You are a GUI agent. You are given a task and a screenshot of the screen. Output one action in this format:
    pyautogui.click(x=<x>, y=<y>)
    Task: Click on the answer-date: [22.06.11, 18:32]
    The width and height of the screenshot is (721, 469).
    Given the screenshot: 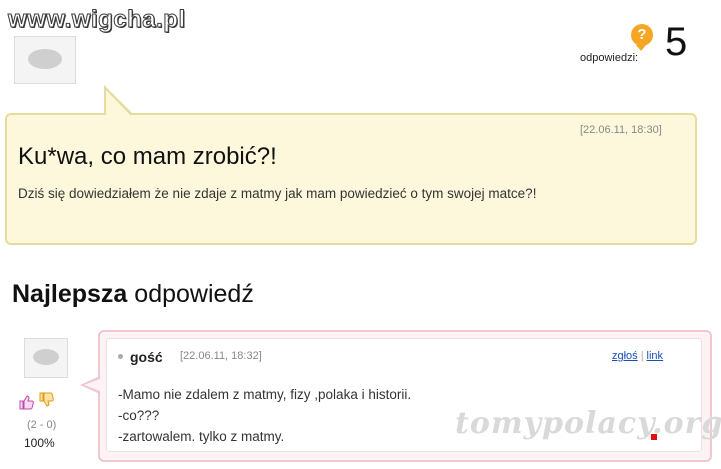 What is the action you would take?
    pyautogui.click(x=221, y=356)
    